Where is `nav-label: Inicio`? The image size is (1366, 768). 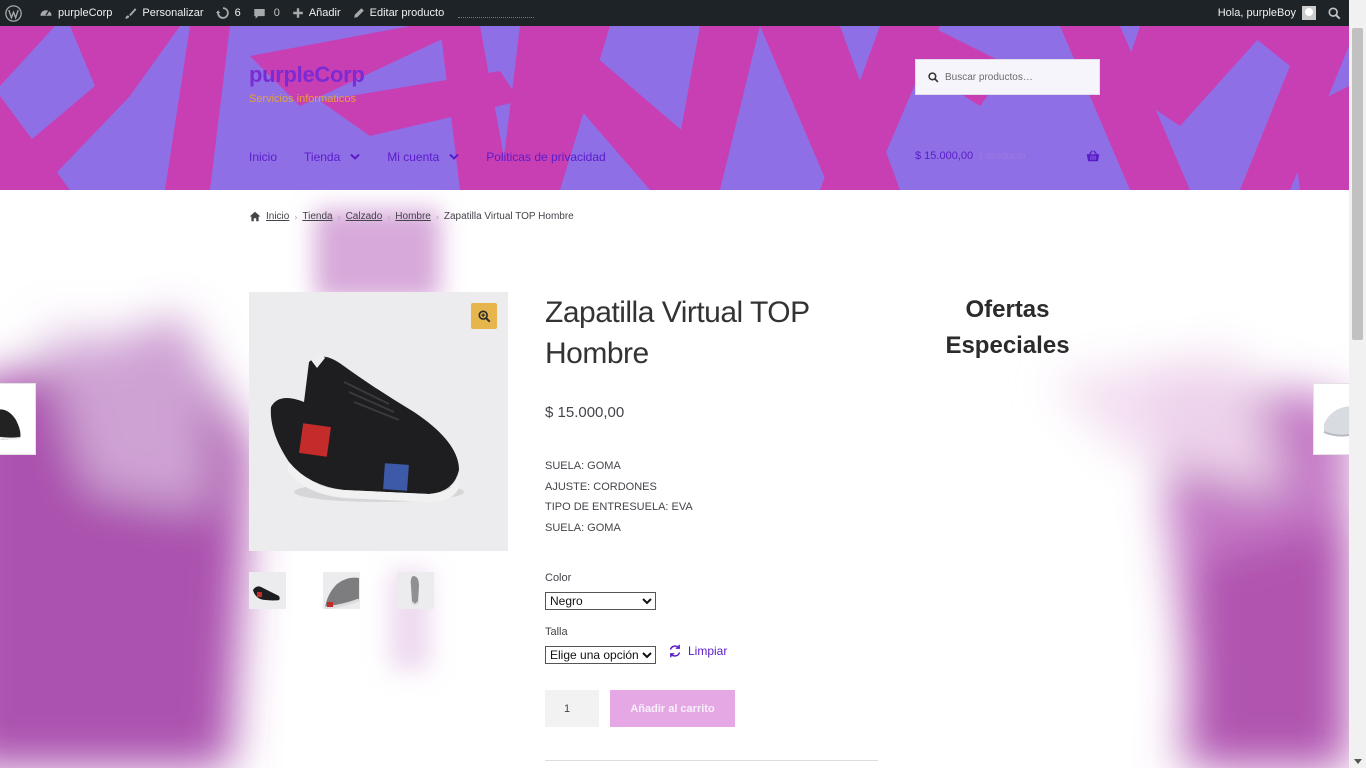
nav-label: Inicio is located at coordinates (263, 157).